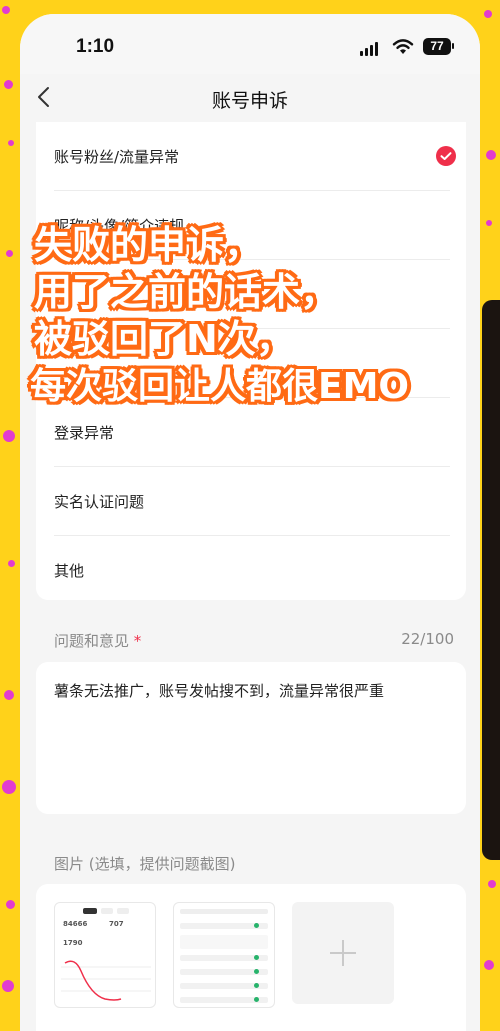 This screenshot has width=500, height=1031. I want to click on option-login-issue: 登录异常, so click(252, 432).